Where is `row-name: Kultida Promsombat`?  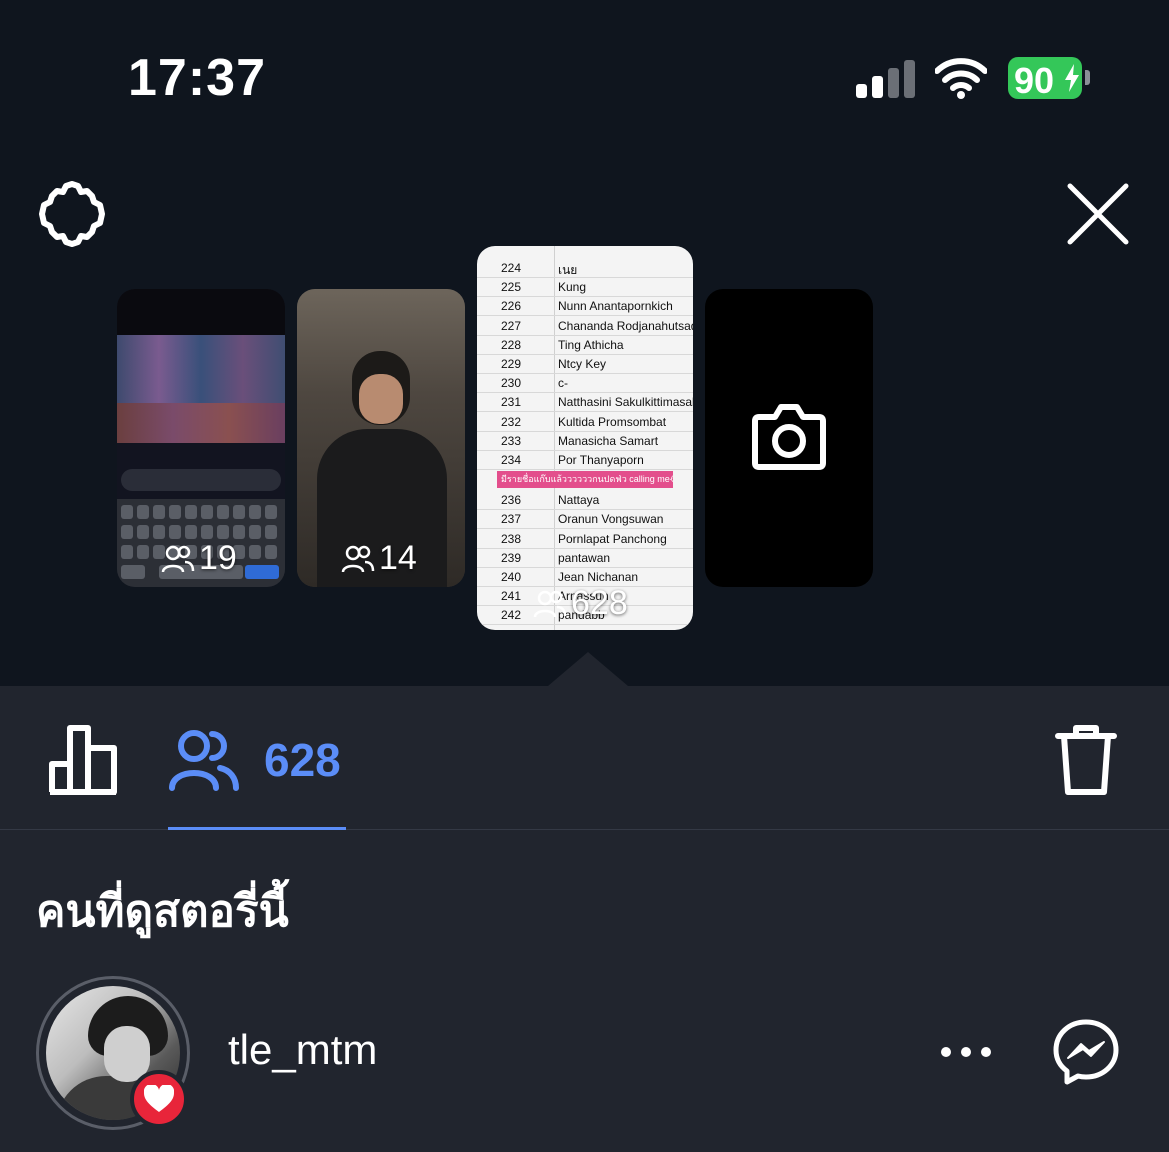
row-name: Kultida Promsombat is located at coordinates (612, 421).